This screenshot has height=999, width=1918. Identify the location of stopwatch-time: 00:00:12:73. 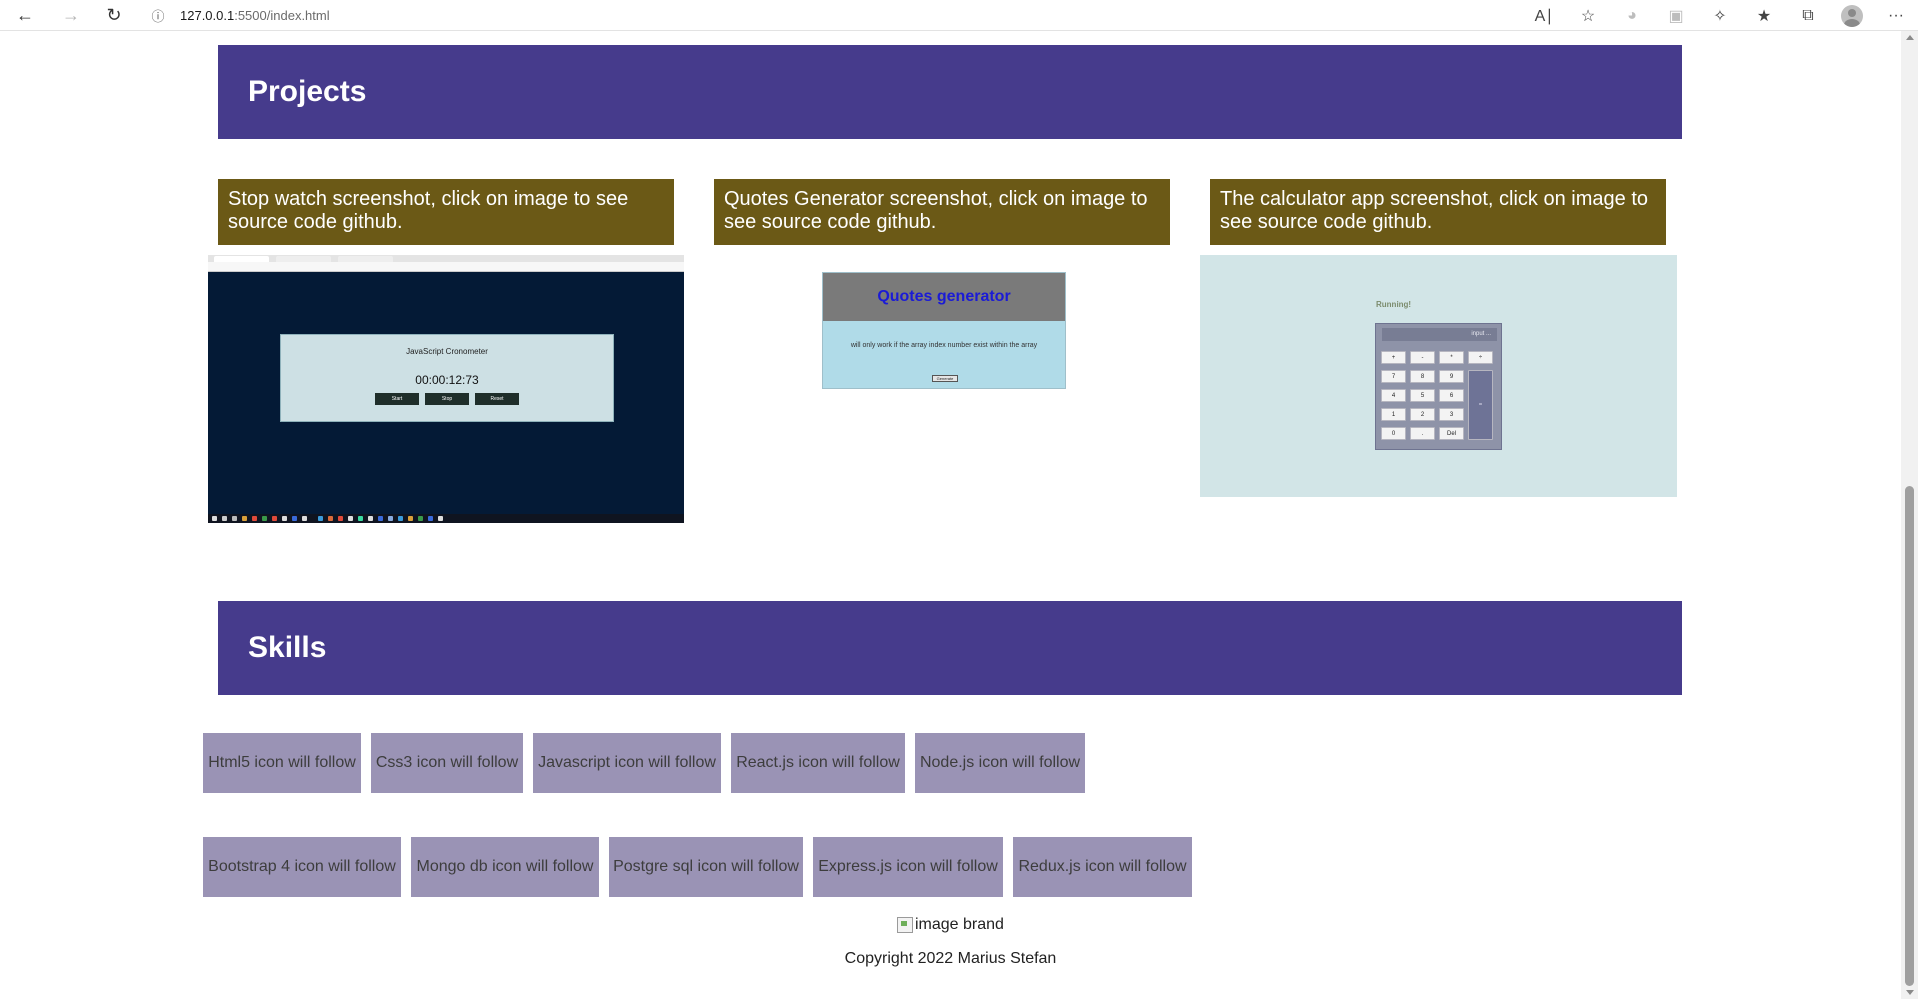
(447, 380).